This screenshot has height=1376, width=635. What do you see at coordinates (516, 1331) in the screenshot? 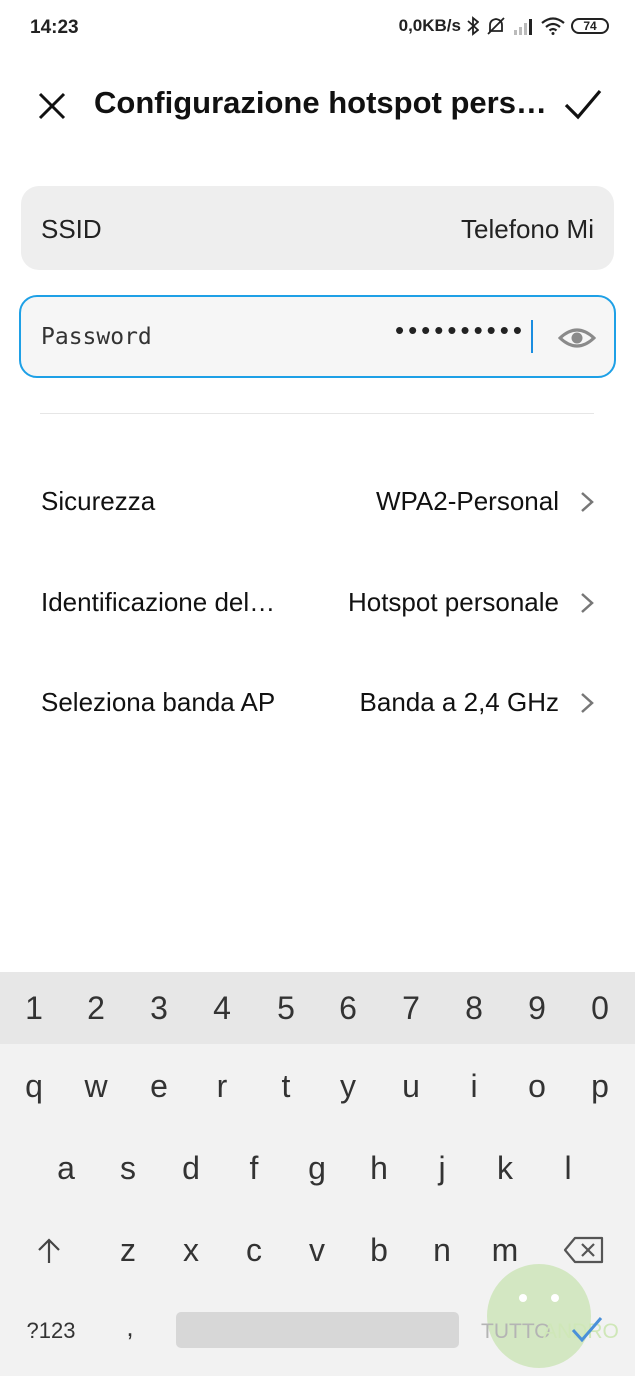
I see `watermark-text-a: TUTTO` at bounding box center [516, 1331].